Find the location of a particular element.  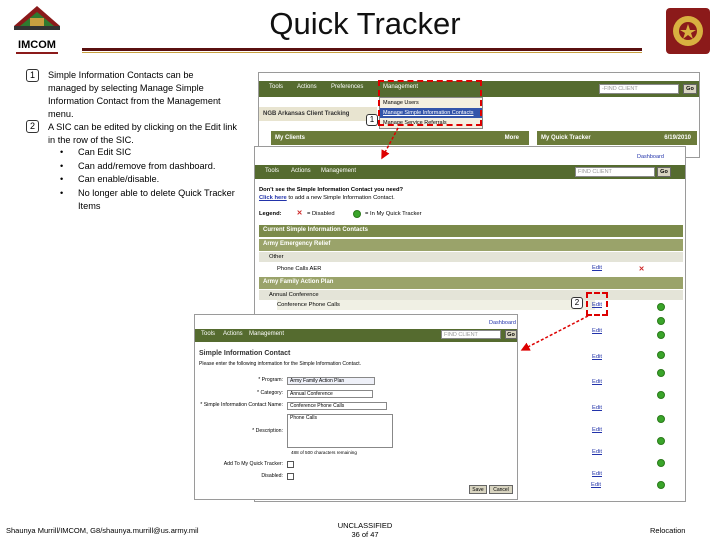

current-sic-header: Current Simple Information Contacts is located at coordinates (471, 231).